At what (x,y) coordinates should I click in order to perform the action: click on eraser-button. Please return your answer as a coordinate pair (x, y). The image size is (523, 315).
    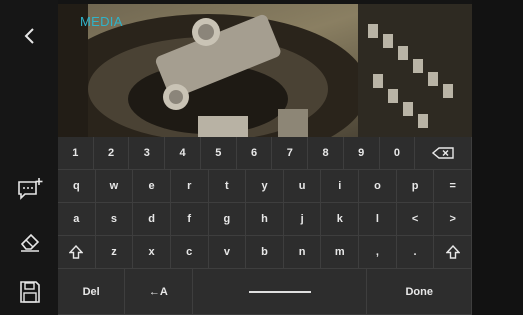
    Looking at the image, I should click on (30, 241).